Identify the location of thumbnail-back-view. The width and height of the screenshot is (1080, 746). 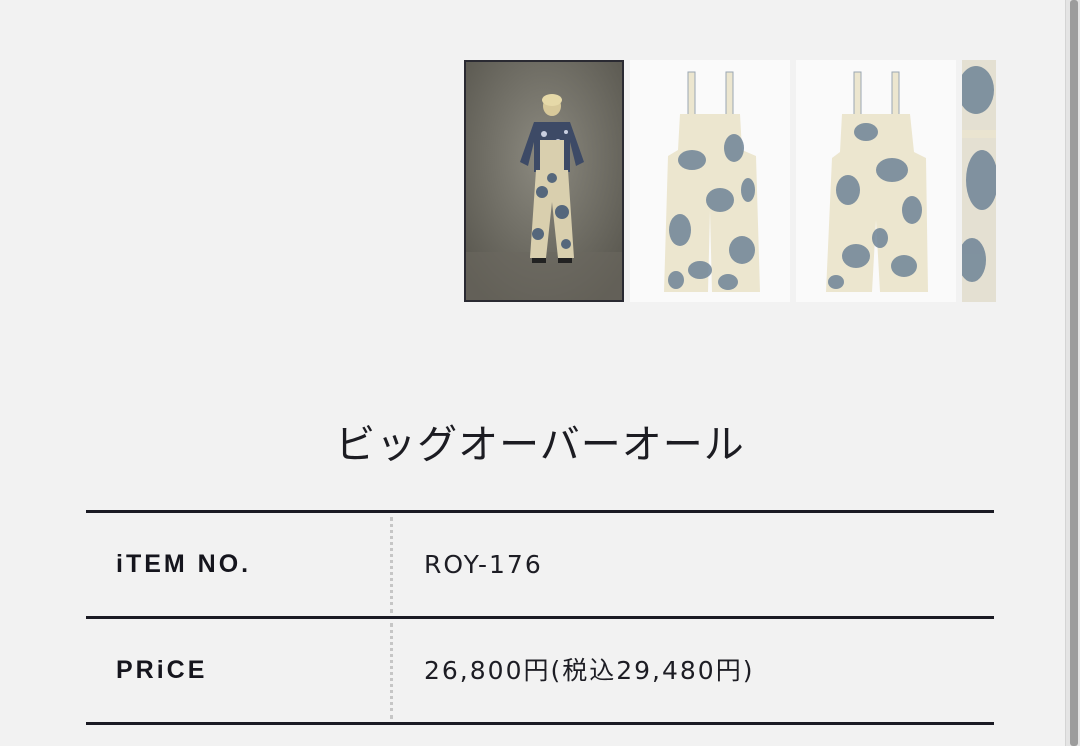
(876, 181).